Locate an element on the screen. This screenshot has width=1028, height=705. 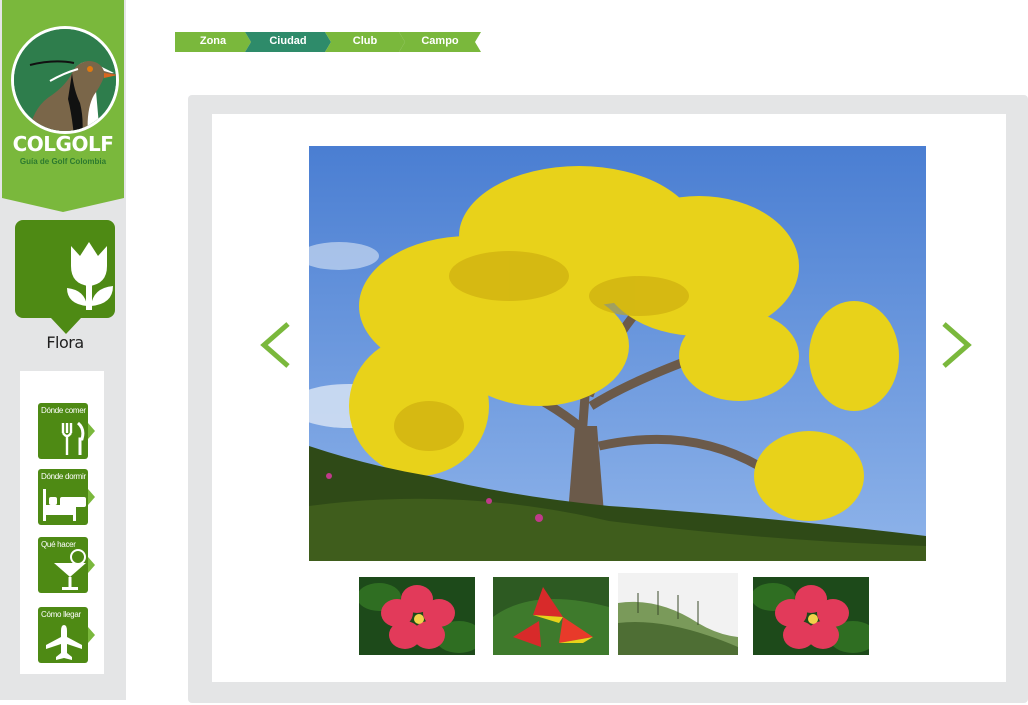
breadcrumb-campo: Campo is located at coordinates (440, 42).